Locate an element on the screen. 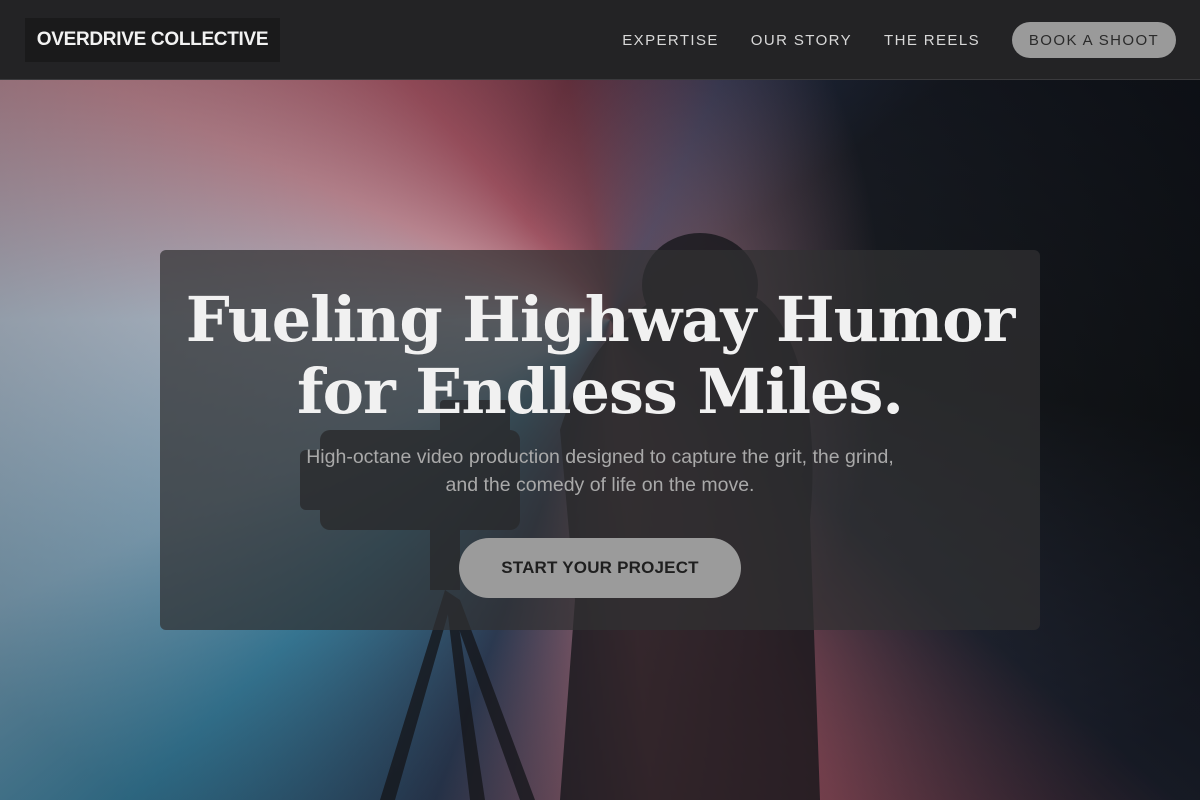 The width and height of the screenshot is (1200, 800). brand-logo: OVERDRIVE COLLECTIVE is located at coordinates (152, 40).